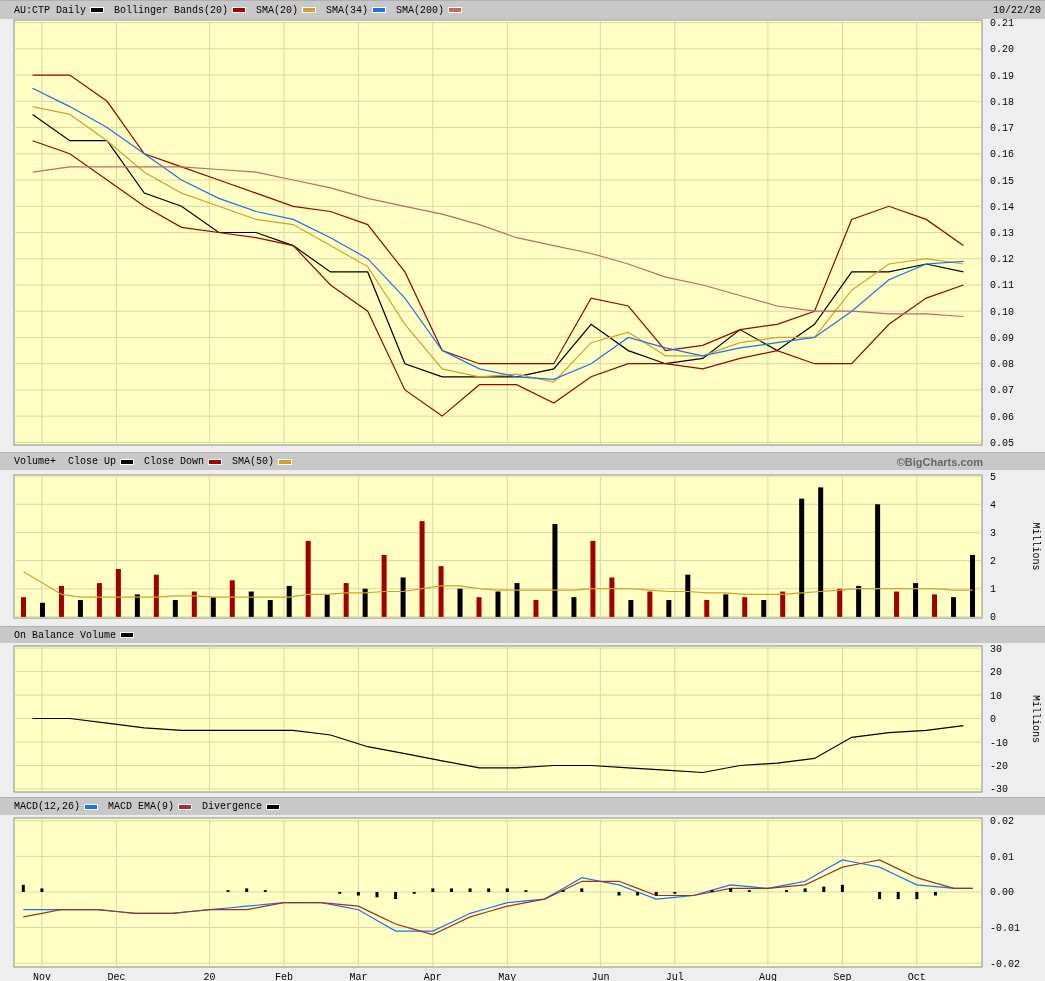 Image resolution: width=1045 pixels, height=981 pixels. Describe the element at coordinates (999, 766) in the screenshot. I see `y-tick-label: -20` at that location.